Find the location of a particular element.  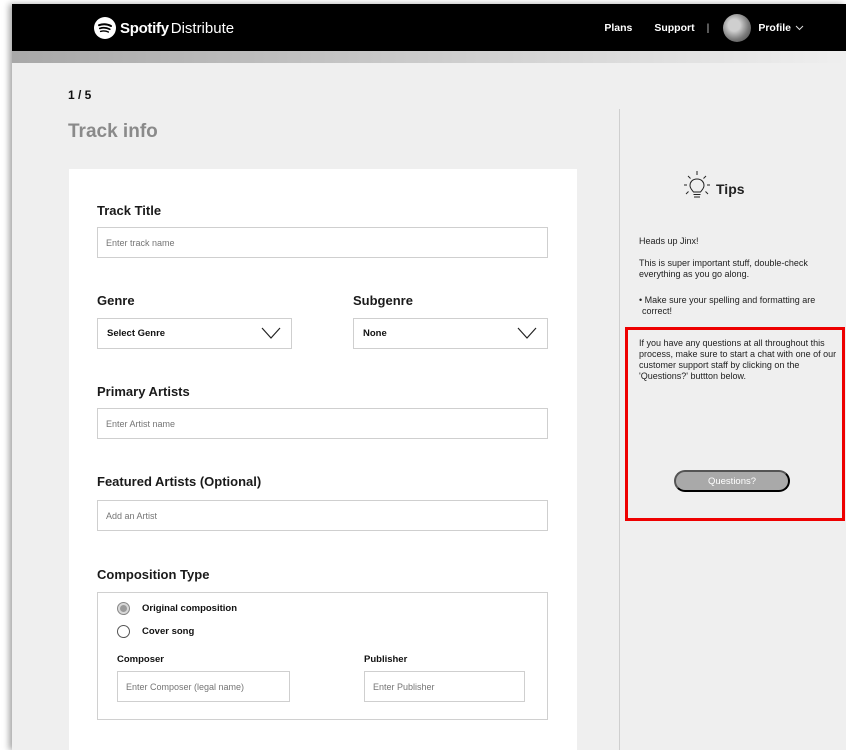

progress-bar is located at coordinates (429, 57).